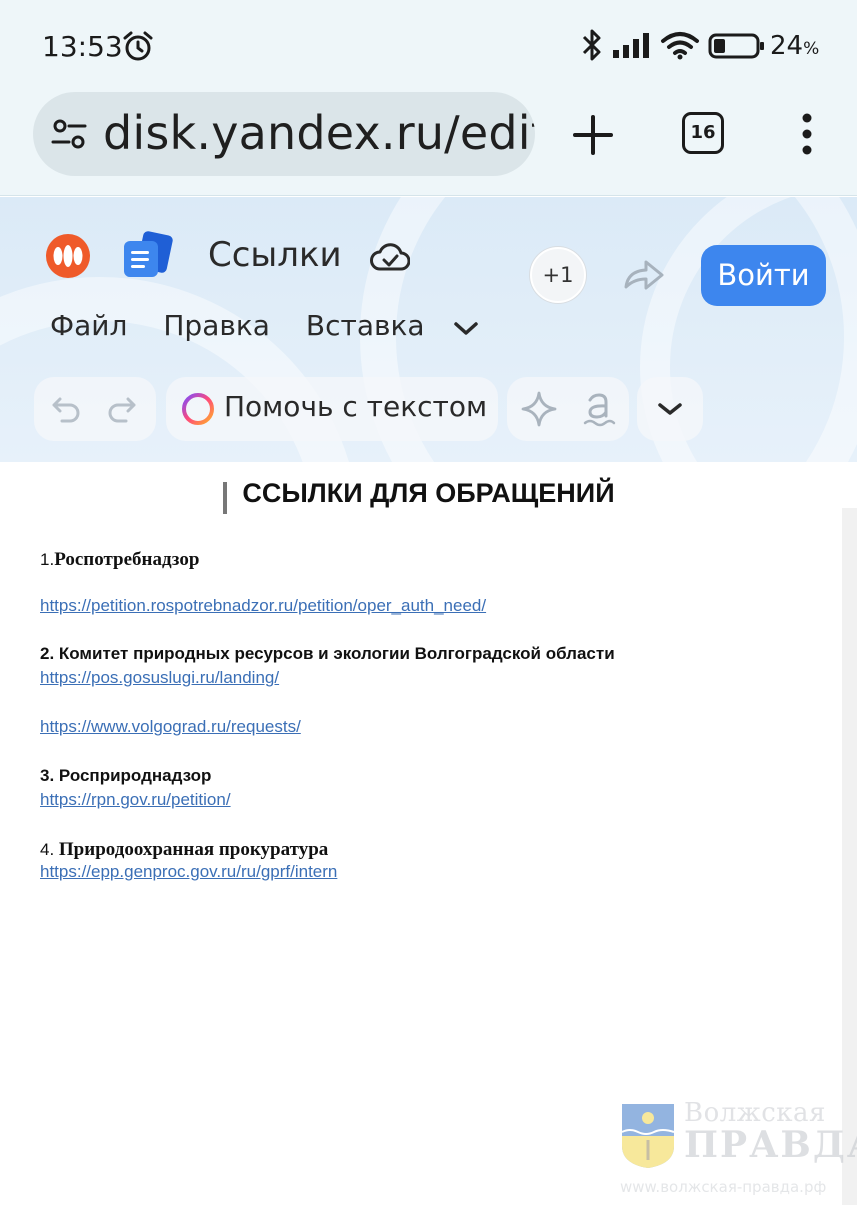 The image size is (857, 1205). What do you see at coordinates (648, 1136) in the screenshot?
I see `crest-icon` at bounding box center [648, 1136].